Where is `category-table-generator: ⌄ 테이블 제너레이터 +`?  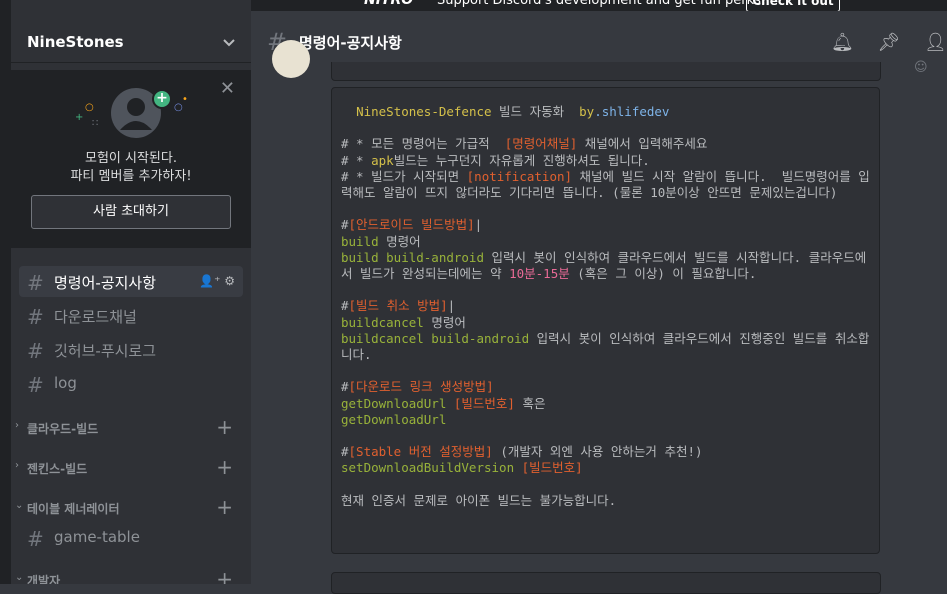
category-table-generator: ⌄ 테이블 제너레이터 + is located at coordinates (131, 507).